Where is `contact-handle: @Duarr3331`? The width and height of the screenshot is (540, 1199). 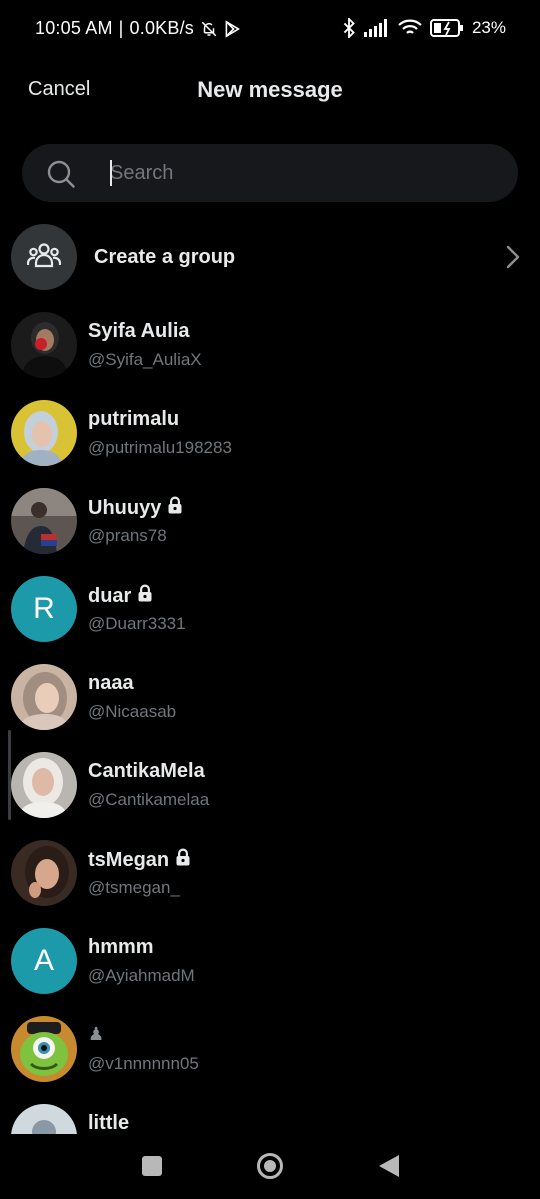
contact-handle: @Duarr3331 is located at coordinates (137, 623).